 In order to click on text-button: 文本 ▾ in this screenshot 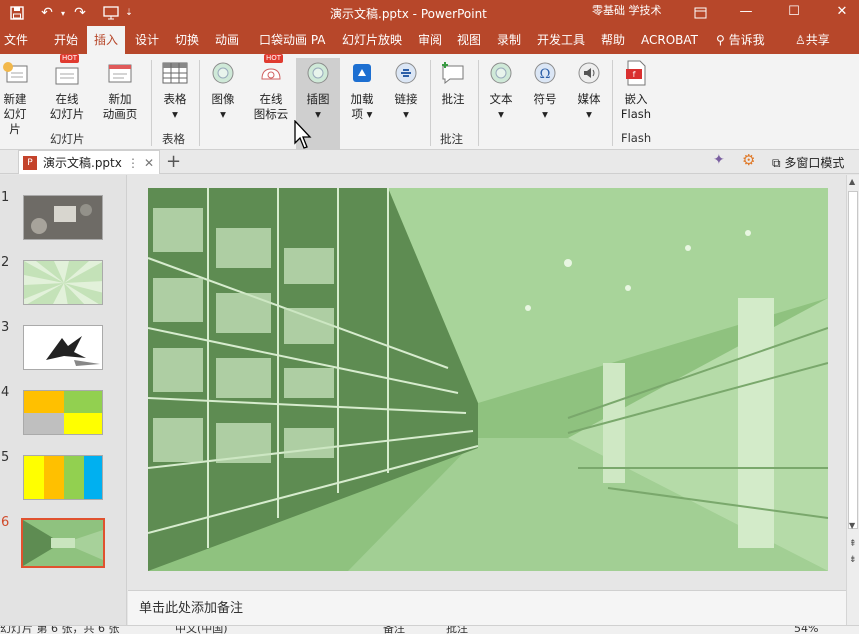, I will do `click(501, 90)`.